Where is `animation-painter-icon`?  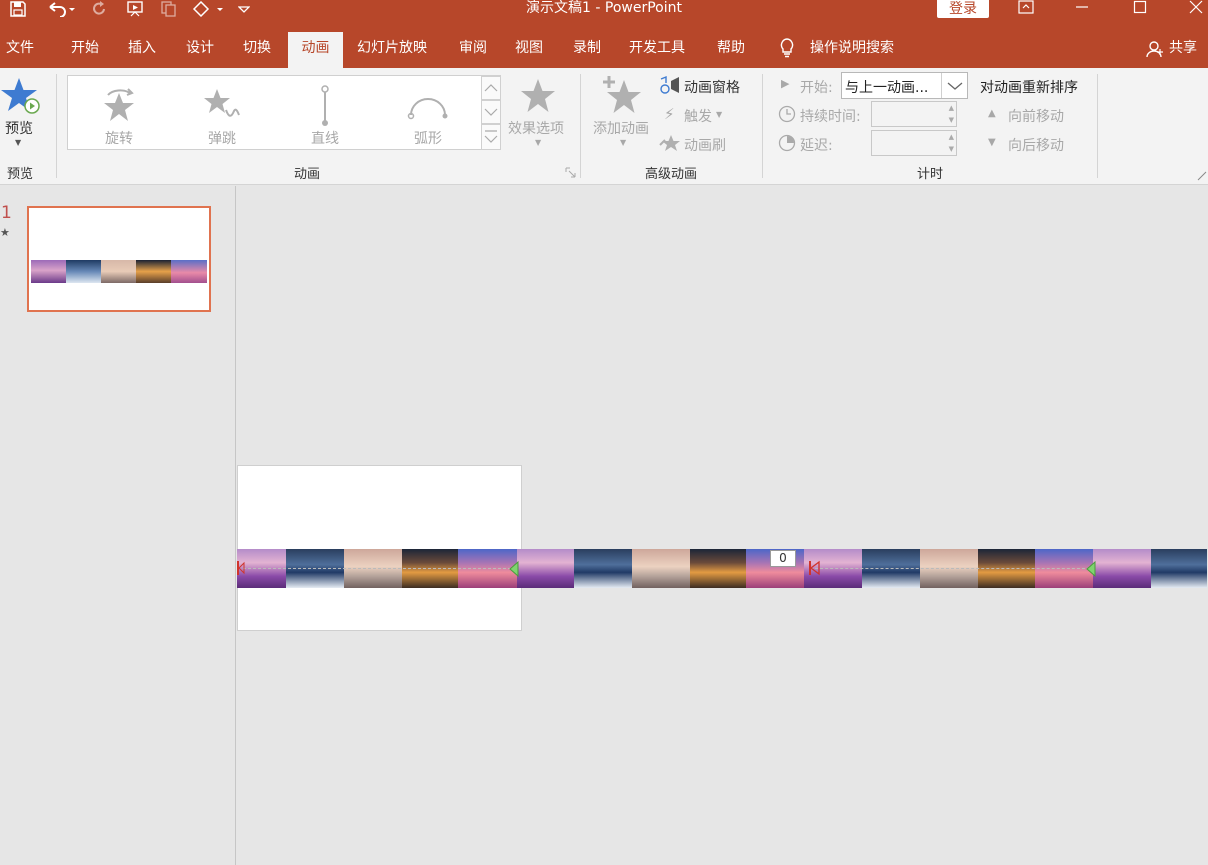
animation-painter-icon is located at coordinates (670, 142).